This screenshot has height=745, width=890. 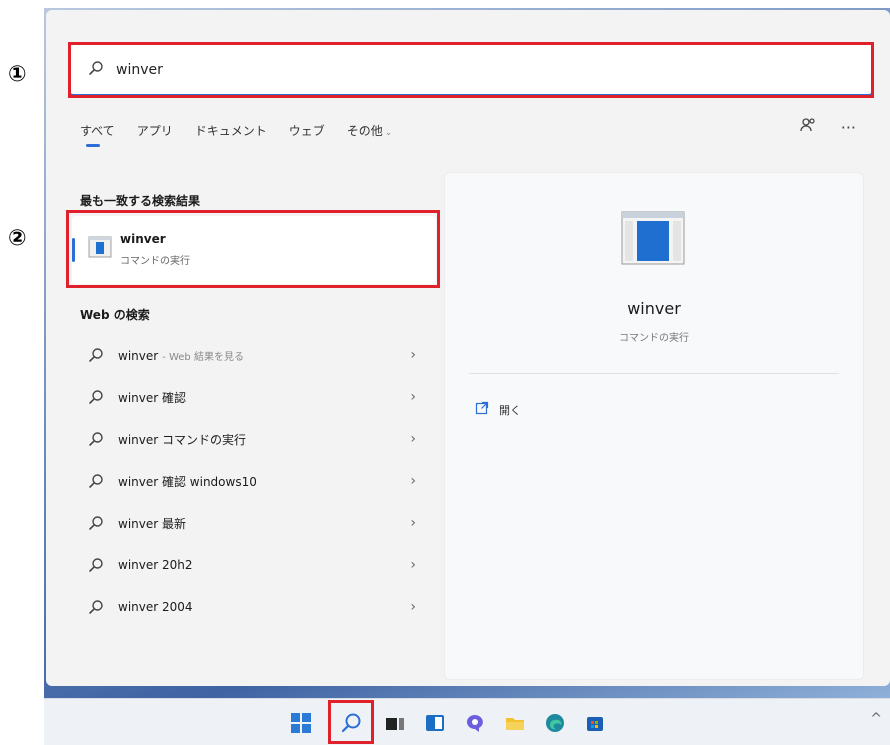 I want to click on toolbar-right: ···, so click(x=827, y=127).